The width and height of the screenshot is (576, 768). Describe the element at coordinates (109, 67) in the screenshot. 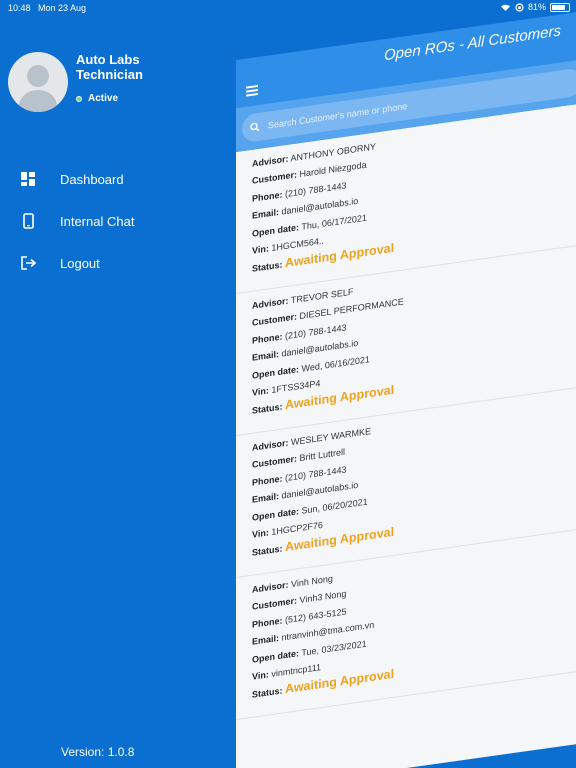

I see `profile-name: Auto Labs Technician` at that location.